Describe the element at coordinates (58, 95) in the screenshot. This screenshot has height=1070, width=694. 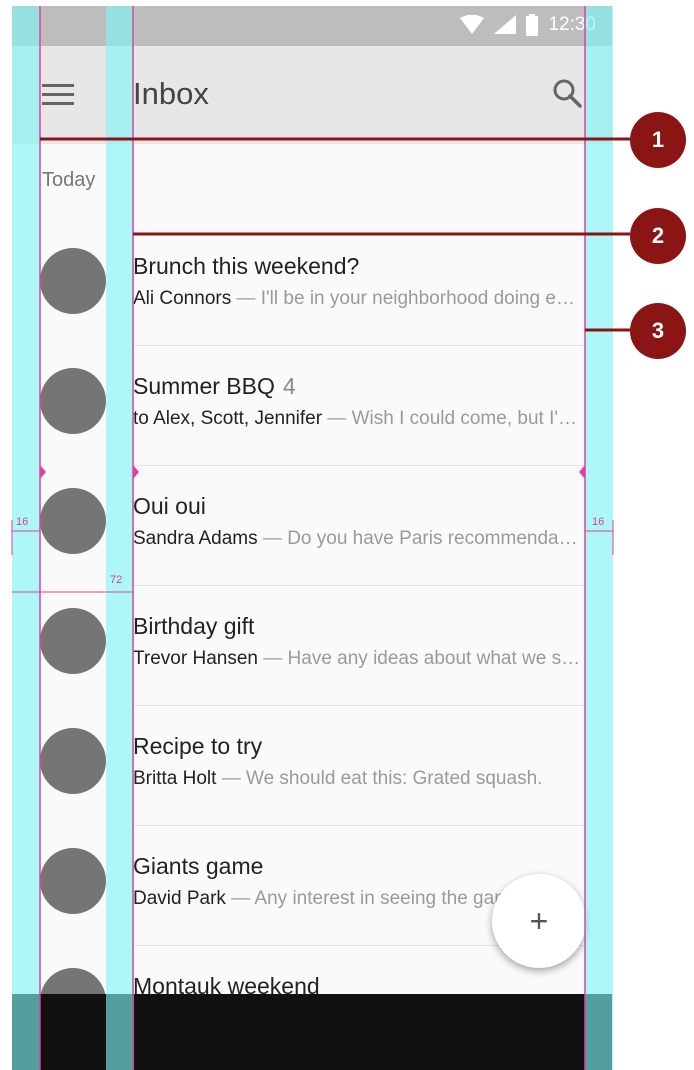
I see `menu-icon` at that location.